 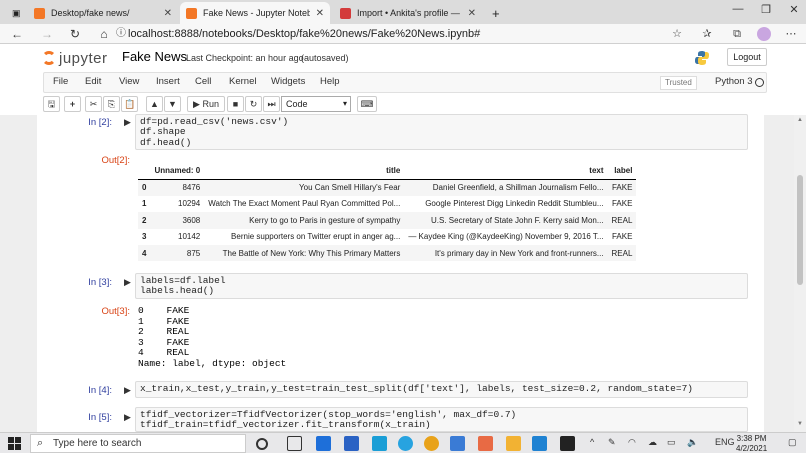 What do you see at coordinates (539, 443) in the screenshot?
I see `vscode-icon` at bounding box center [539, 443].